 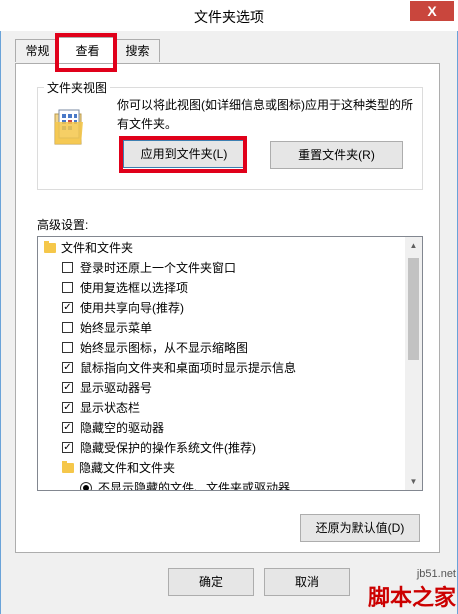 I want to click on close-button: X, so click(x=432, y=11).